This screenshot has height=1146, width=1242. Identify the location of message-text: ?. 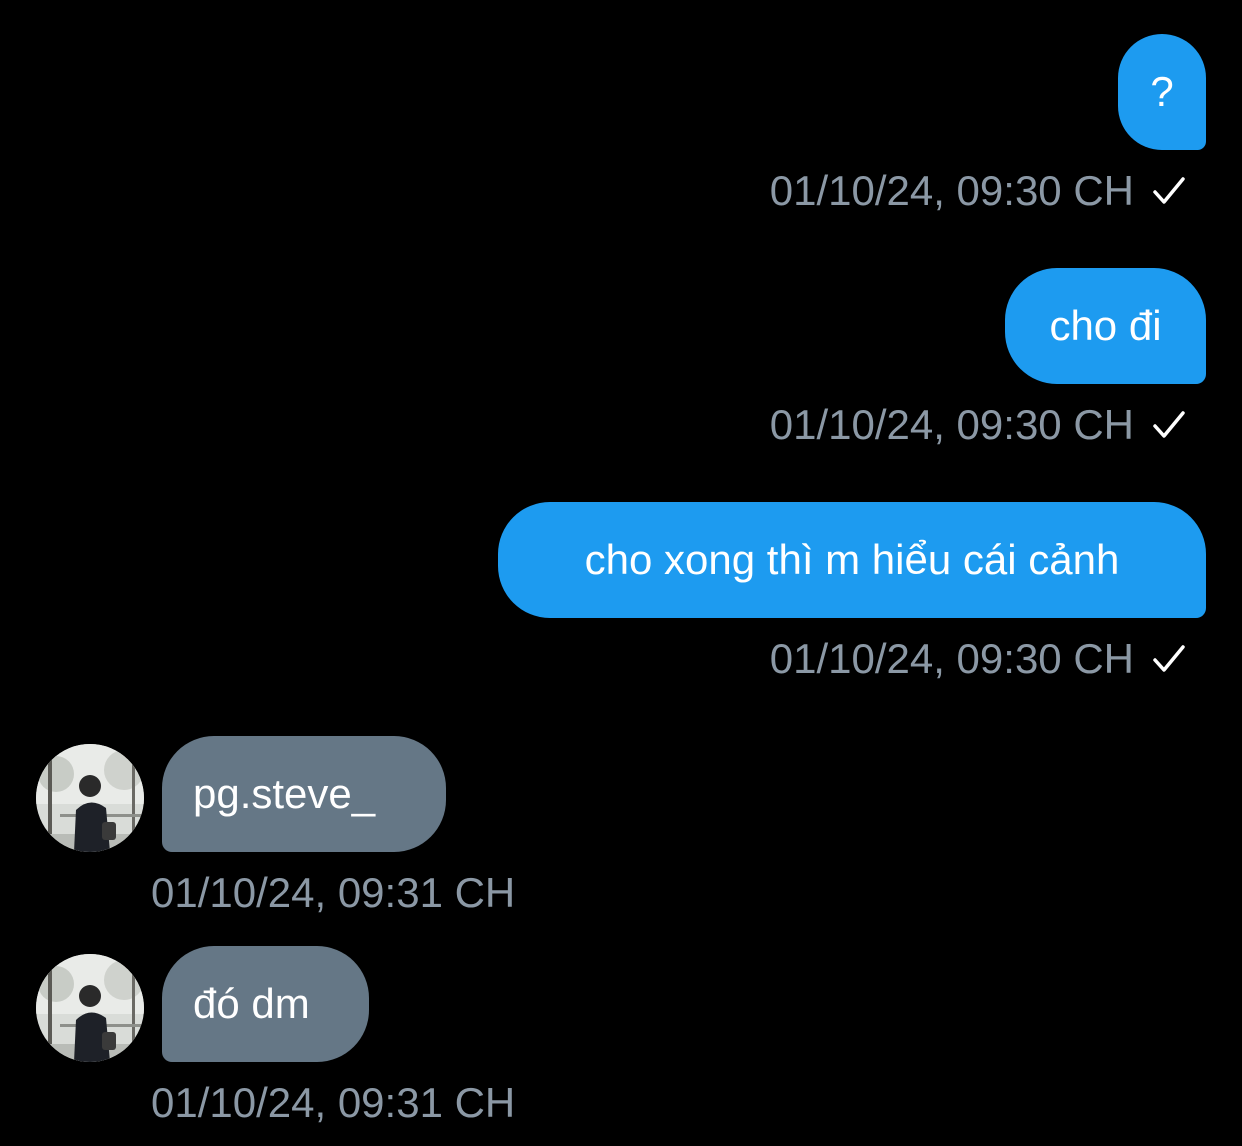
(1162, 91).